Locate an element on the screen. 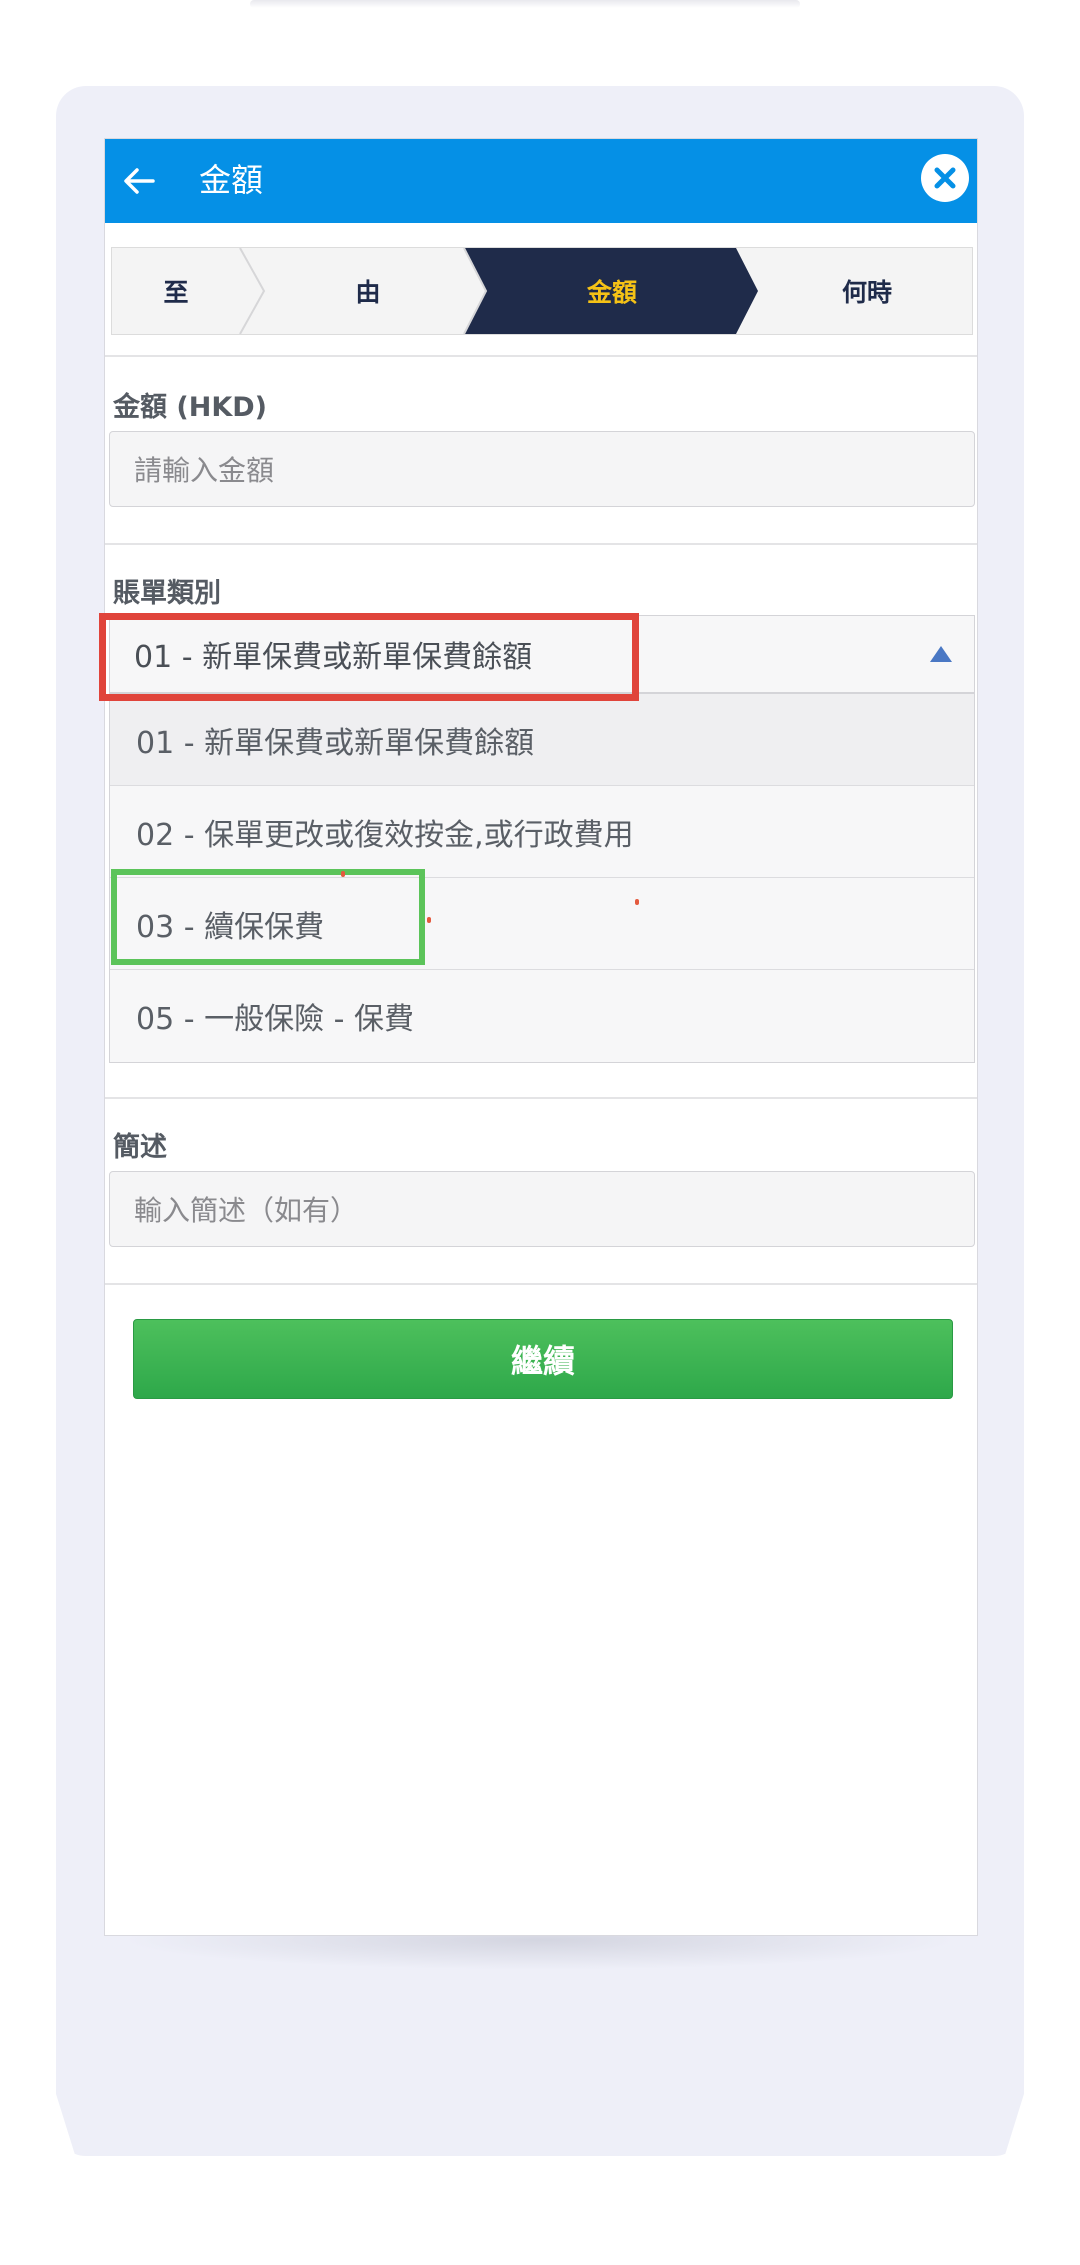  top-shadow is located at coordinates (525, 4).